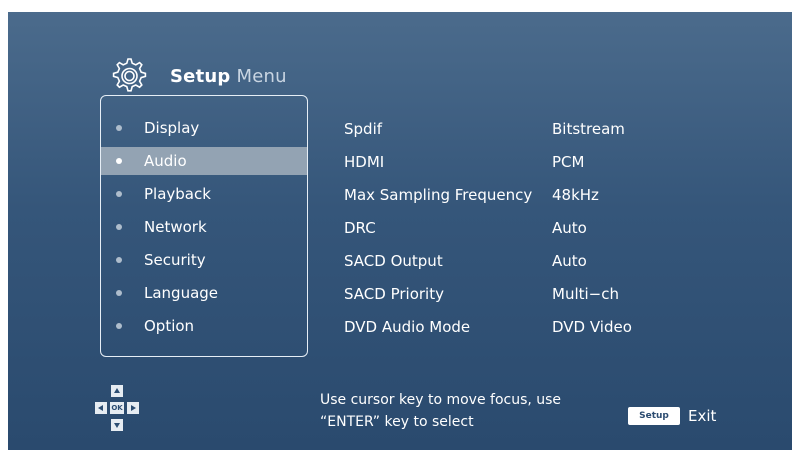  Describe the element at coordinates (204, 128) in the screenshot. I see `menu-item-display: Display` at that location.